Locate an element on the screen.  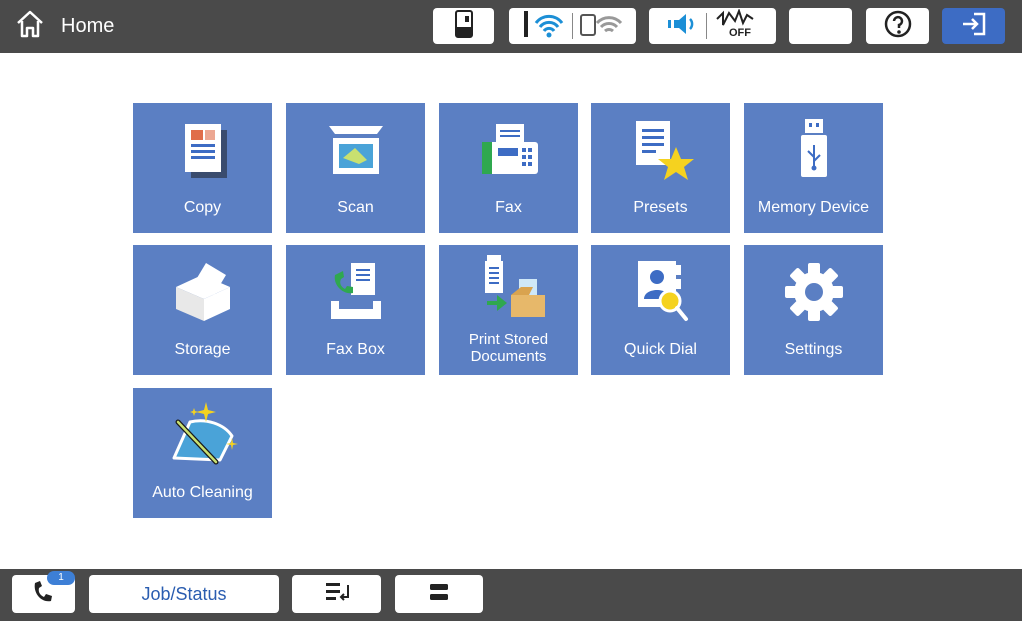
tile-label-line2: Documents is located at coordinates (508, 356).